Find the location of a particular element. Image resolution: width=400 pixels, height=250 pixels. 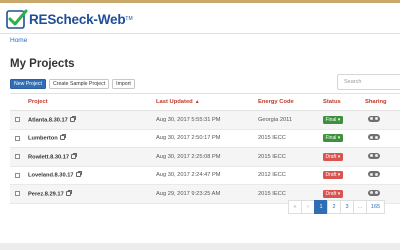

logo-trademark: TM is located at coordinates (129, 19).